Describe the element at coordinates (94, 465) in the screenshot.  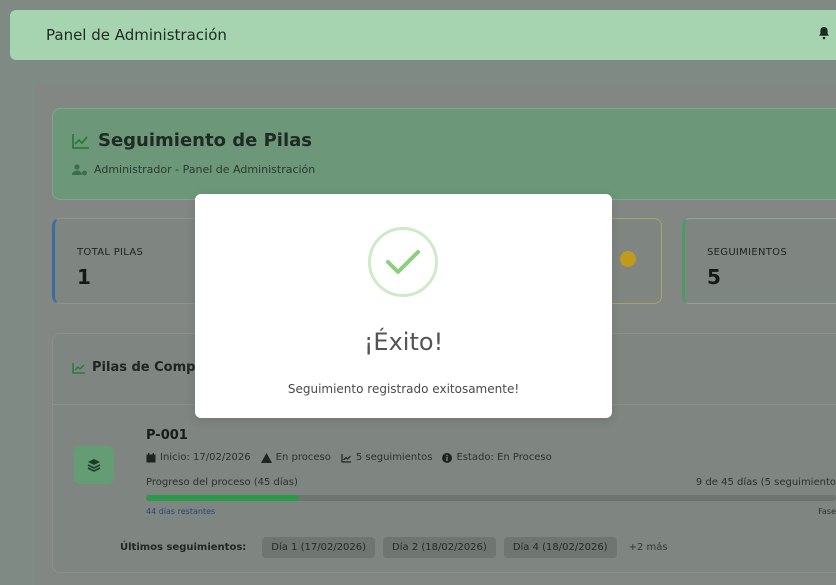
I see `layers-icon` at that location.